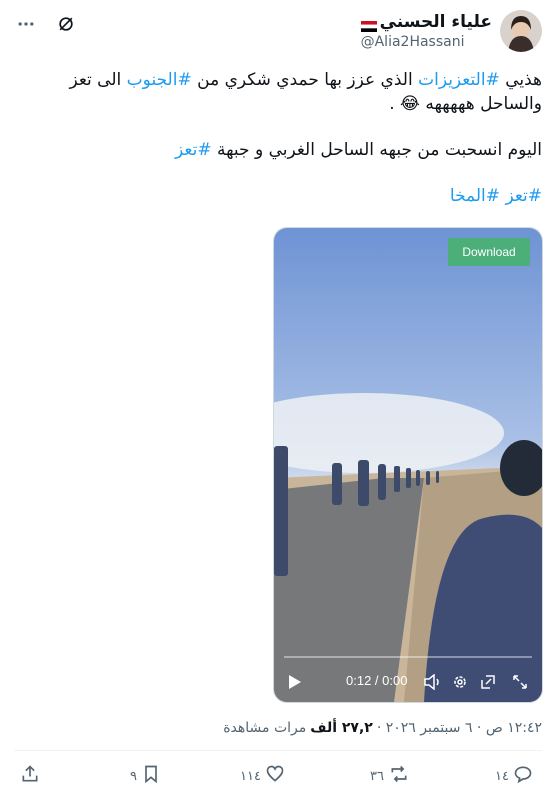 The width and height of the screenshot is (556, 800). Describe the element at coordinates (278, 196) in the screenshot. I see `tweet-line-4: #تعز #المخا` at that location.